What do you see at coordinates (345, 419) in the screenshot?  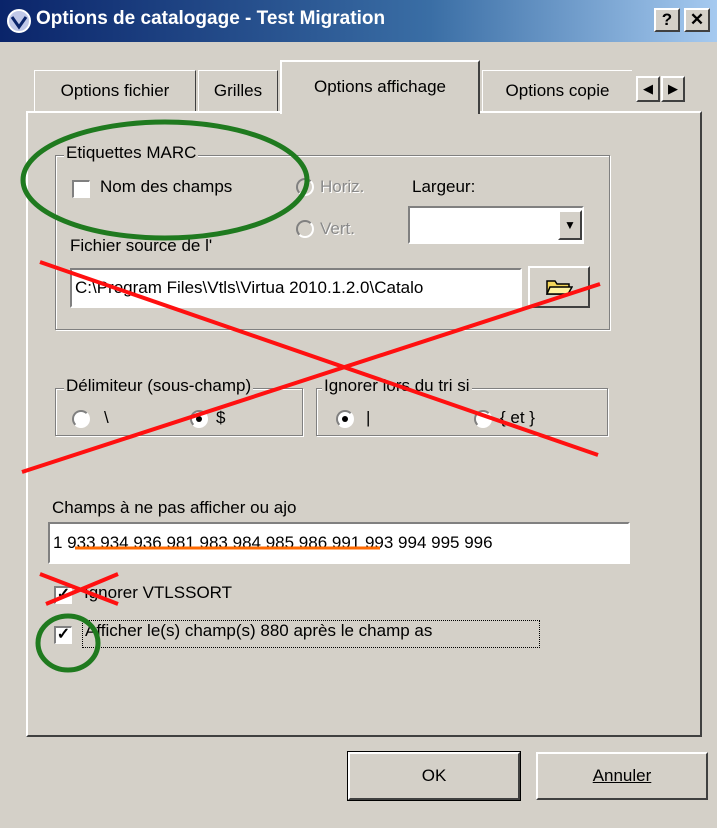 I see `ignore-pipe-radio` at bounding box center [345, 419].